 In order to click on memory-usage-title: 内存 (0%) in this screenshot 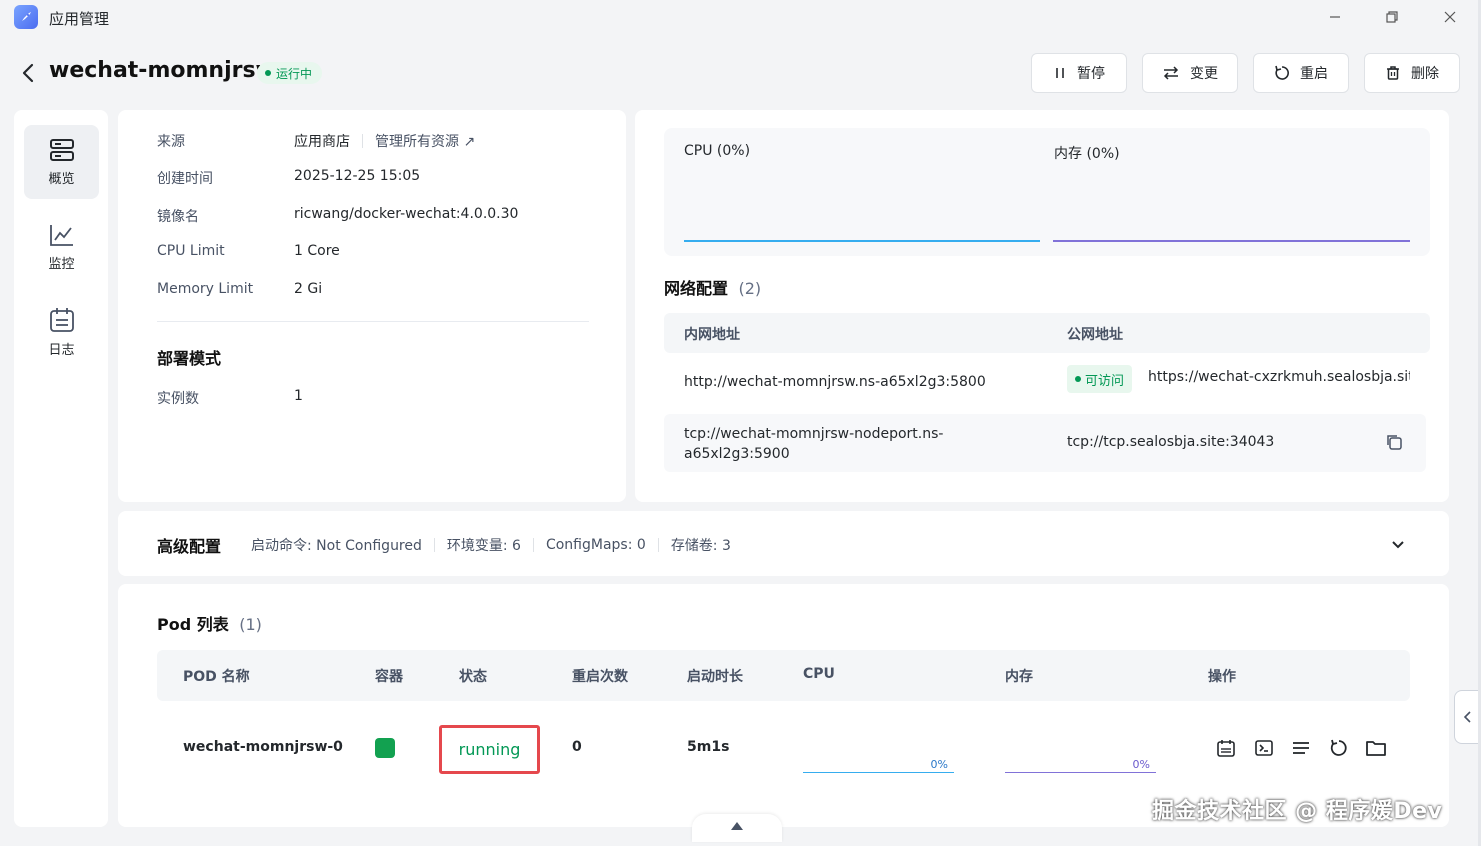, I will do `click(1087, 153)`.